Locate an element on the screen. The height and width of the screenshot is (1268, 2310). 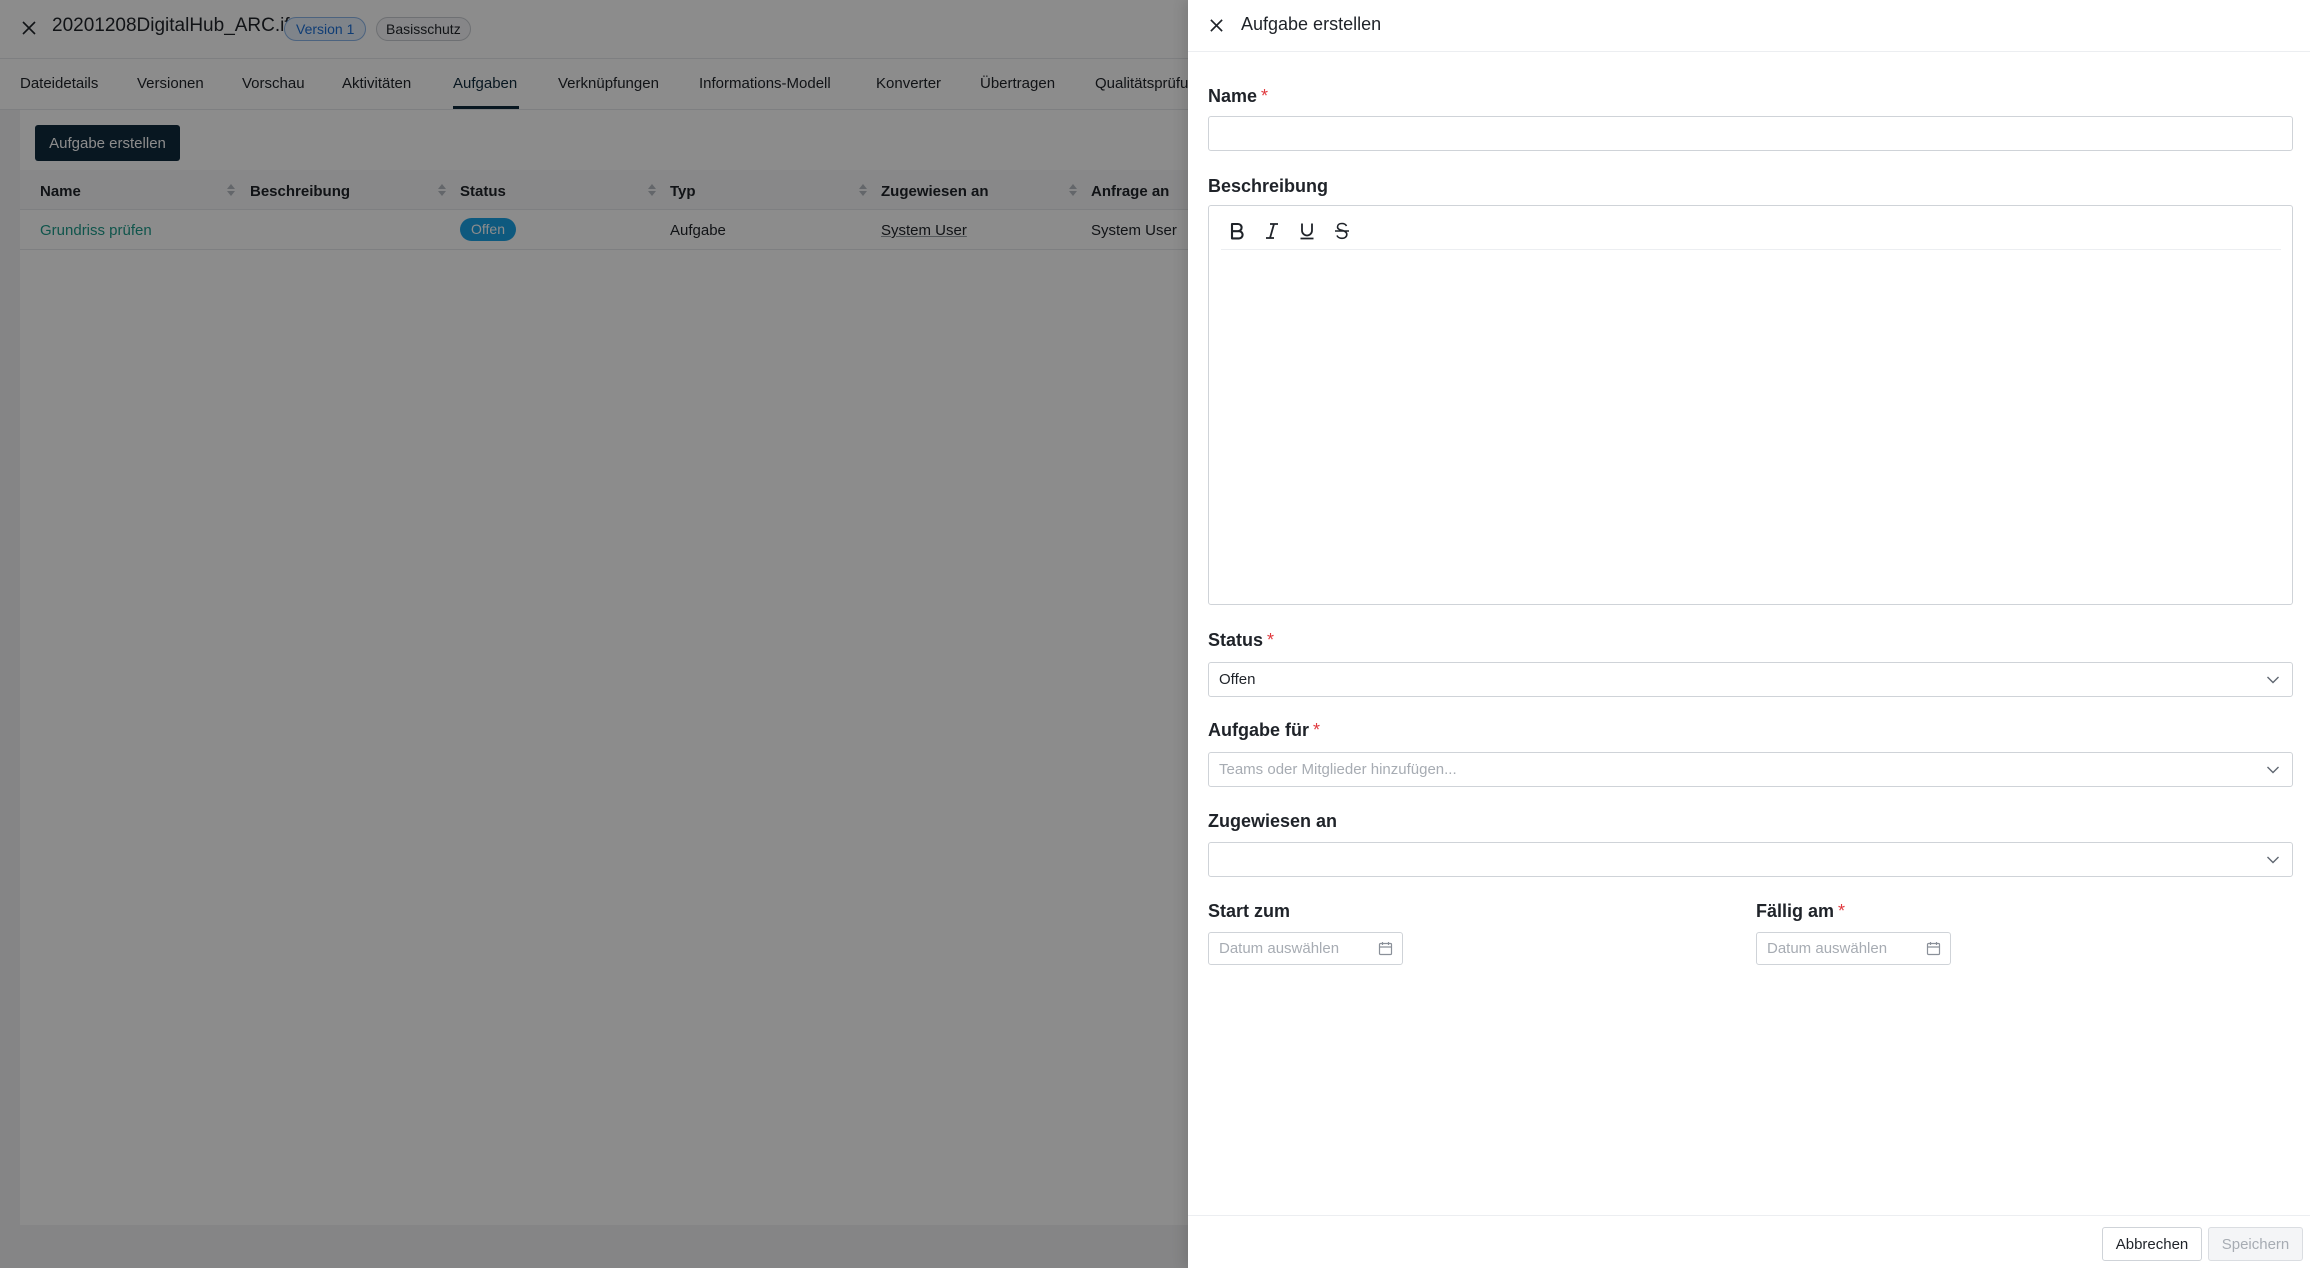
due-date-label: Fällig am * is located at coordinates (1800, 911).